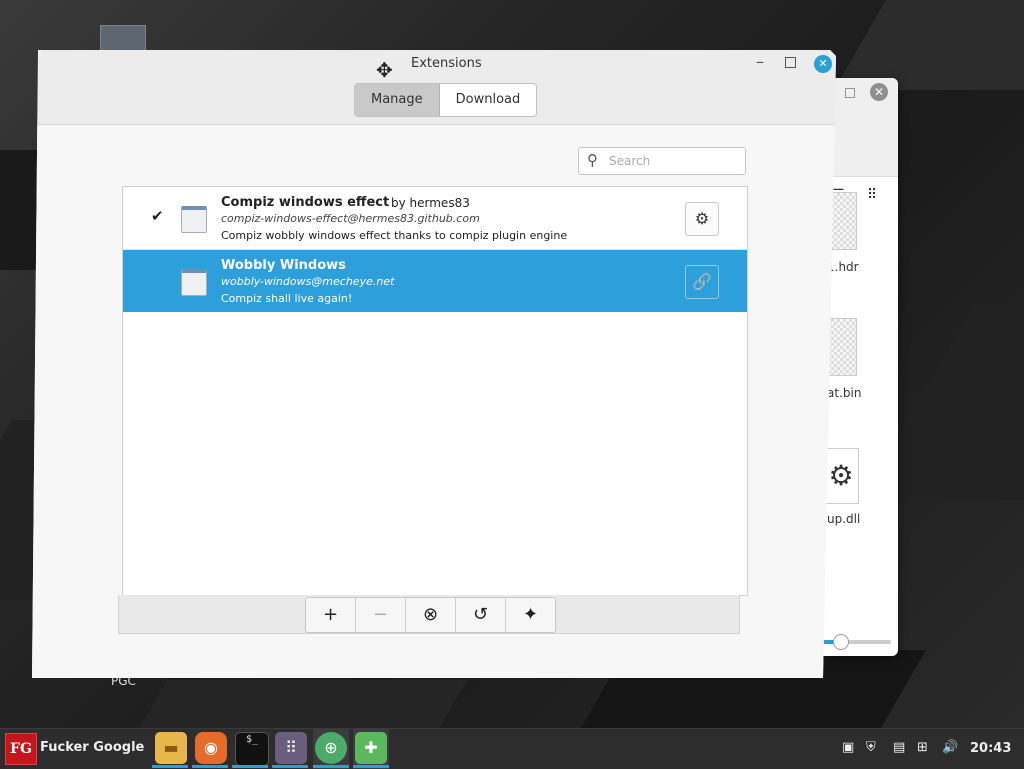 Image resolution: width=1024 pixels, height=769 pixels. I want to click on shield-icon: ⛨, so click(871, 747).